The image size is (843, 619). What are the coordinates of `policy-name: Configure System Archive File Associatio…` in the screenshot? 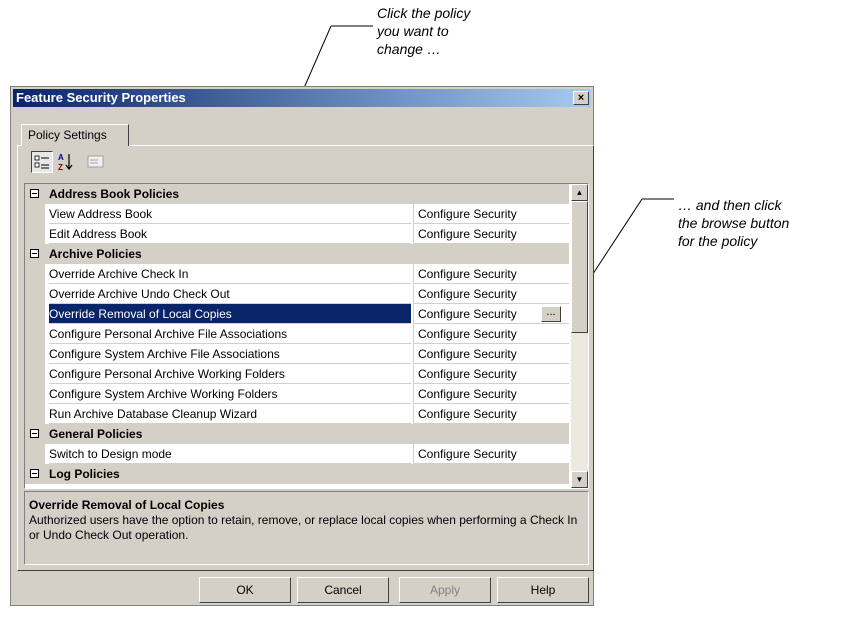 It's located at (230, 354).